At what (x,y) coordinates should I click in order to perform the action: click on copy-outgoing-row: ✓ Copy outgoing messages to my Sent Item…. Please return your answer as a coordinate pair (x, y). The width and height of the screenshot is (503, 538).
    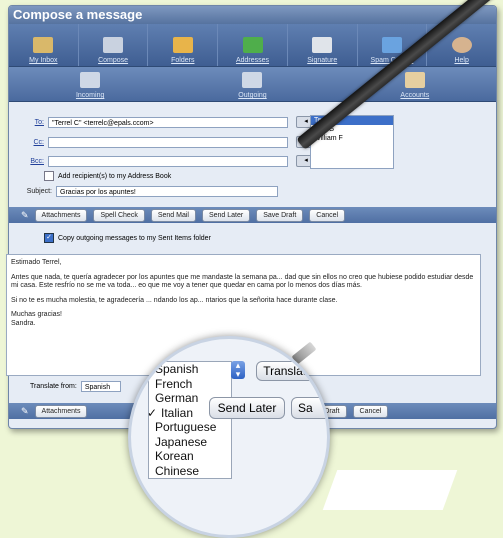
    Looking at the image, I should click on (127, 238).